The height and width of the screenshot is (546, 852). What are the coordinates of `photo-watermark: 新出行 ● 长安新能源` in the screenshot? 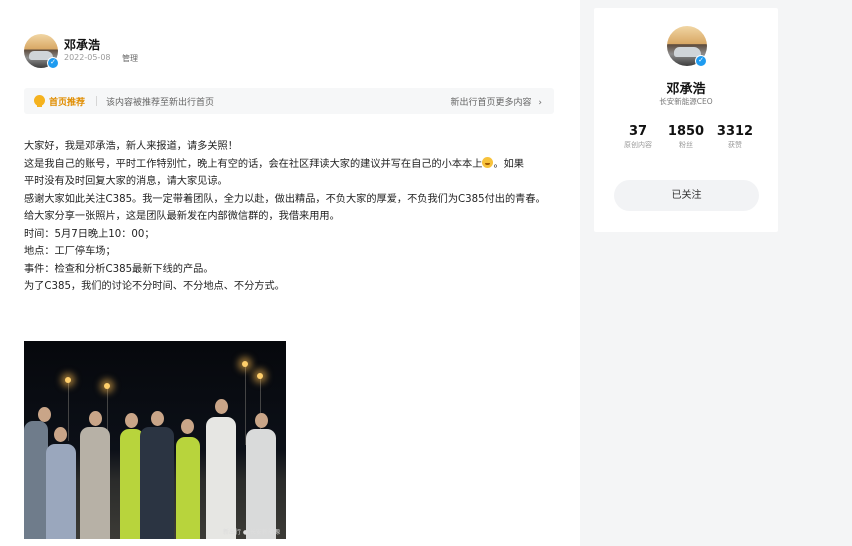 It's located at (251, 532).